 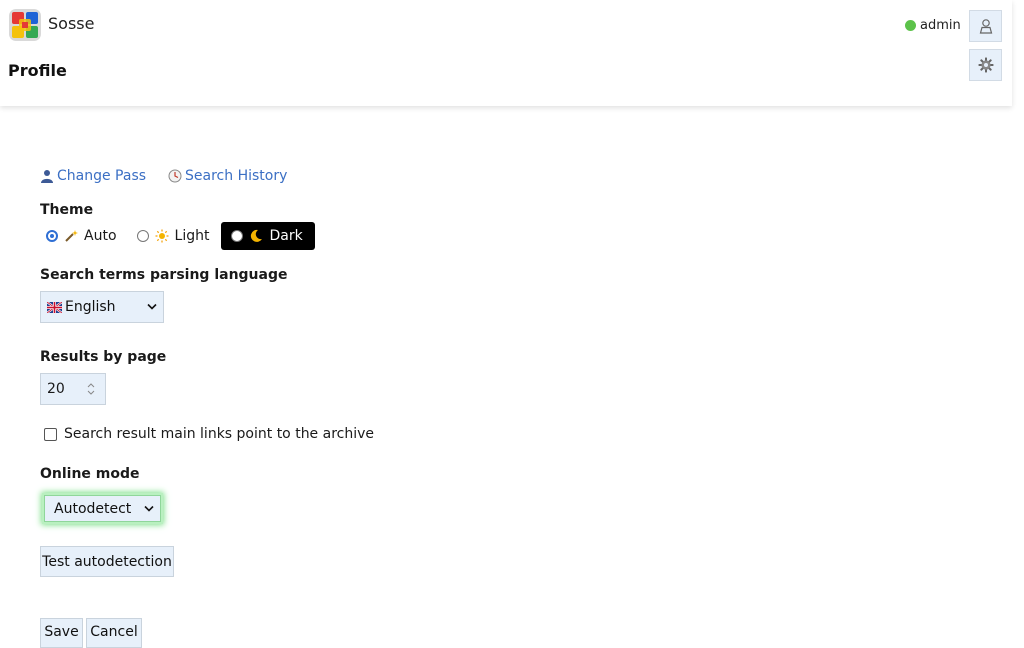 I want to click on change-pass-label: Change Pass, so click(x=102, y=176).